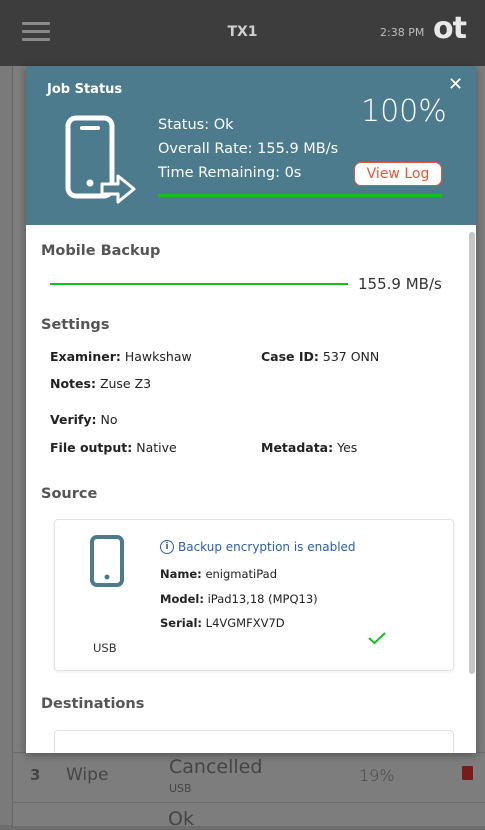 The image size is (485, 830). I want to click on row-number: 3, so click(35, 775).